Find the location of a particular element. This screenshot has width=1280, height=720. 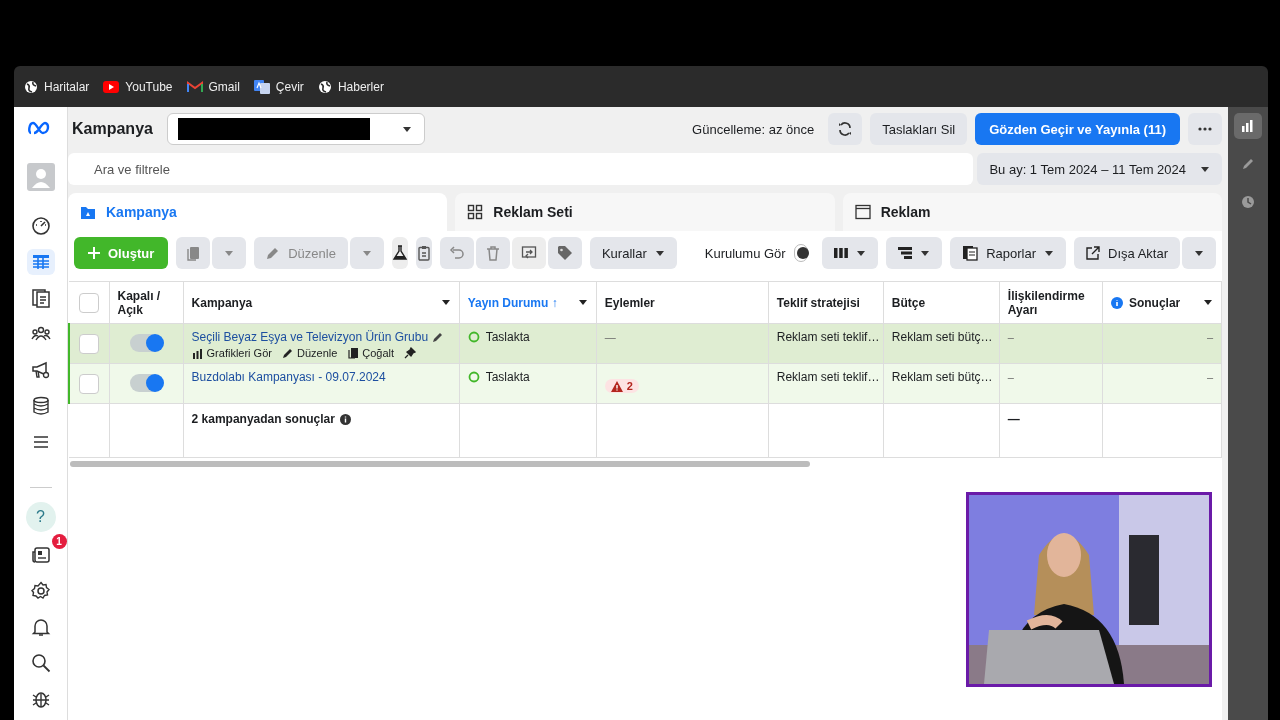

folder-icon is located at coordinates (88, 212).